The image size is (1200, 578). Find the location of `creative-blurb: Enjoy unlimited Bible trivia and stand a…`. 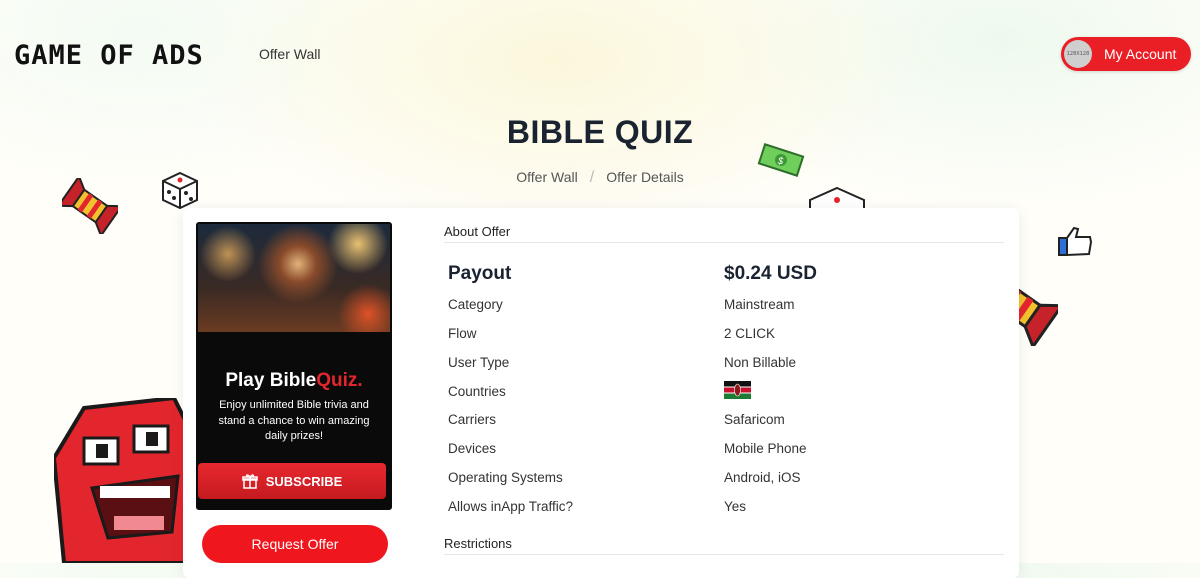

creative-blurb: Enjoy unlimited Bible trivia and stand a… is located at coordinates (294, 420).